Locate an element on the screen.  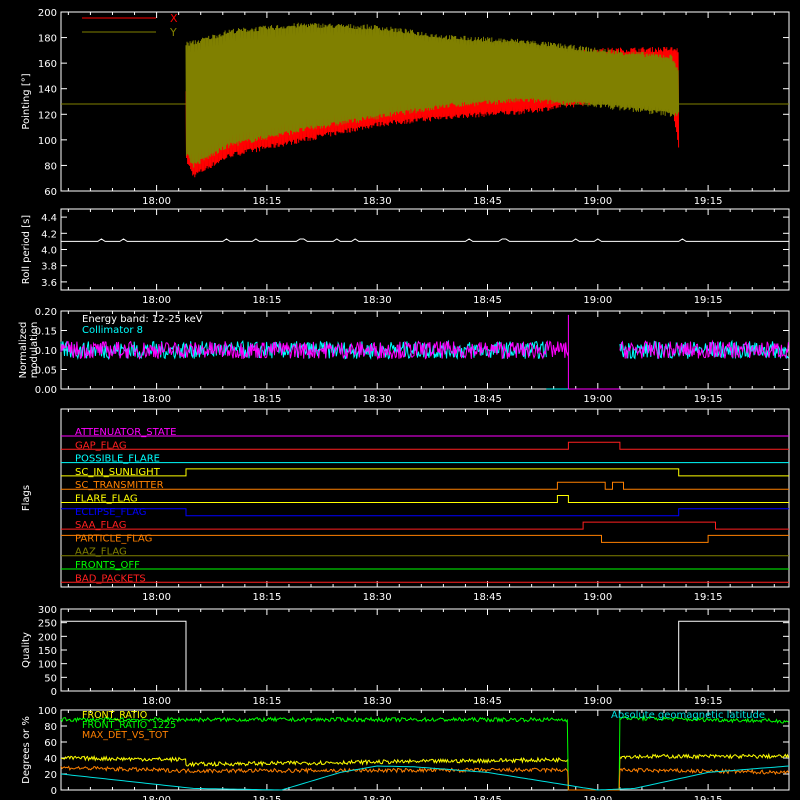
y-tick-label: 50 is located at coordinates (50, 678).